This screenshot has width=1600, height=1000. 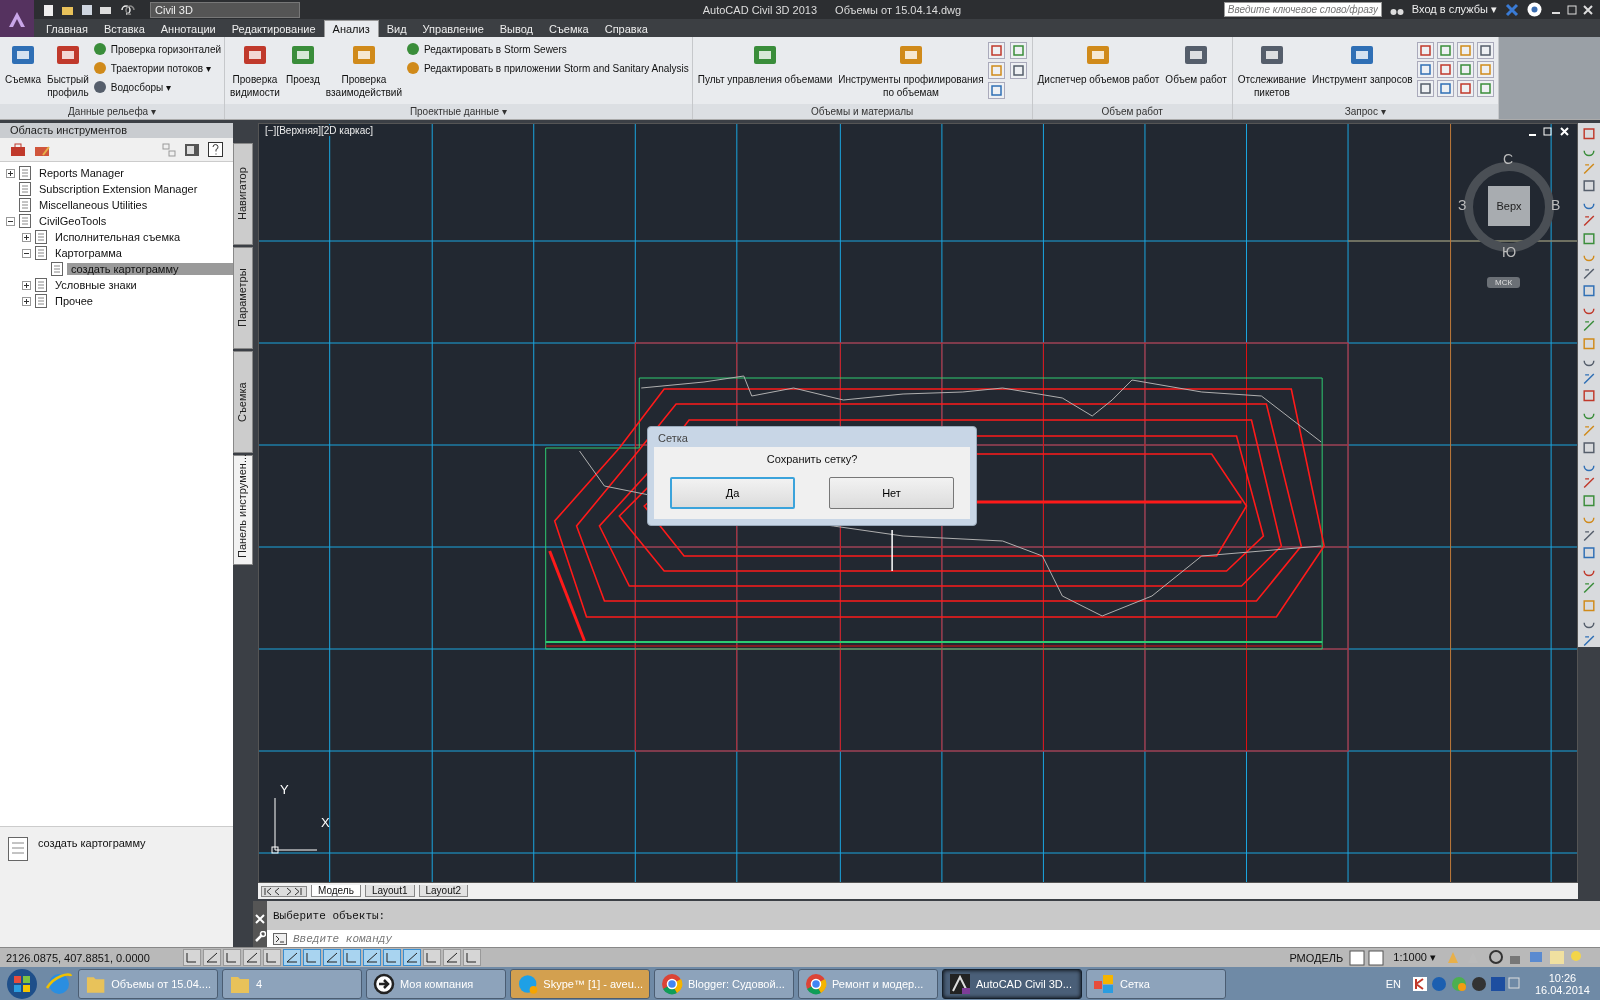 What do you see at coordinates (389, 891) in the screenshot?
I see `layout-tab: Layout1` at bounding box center [389, 891].